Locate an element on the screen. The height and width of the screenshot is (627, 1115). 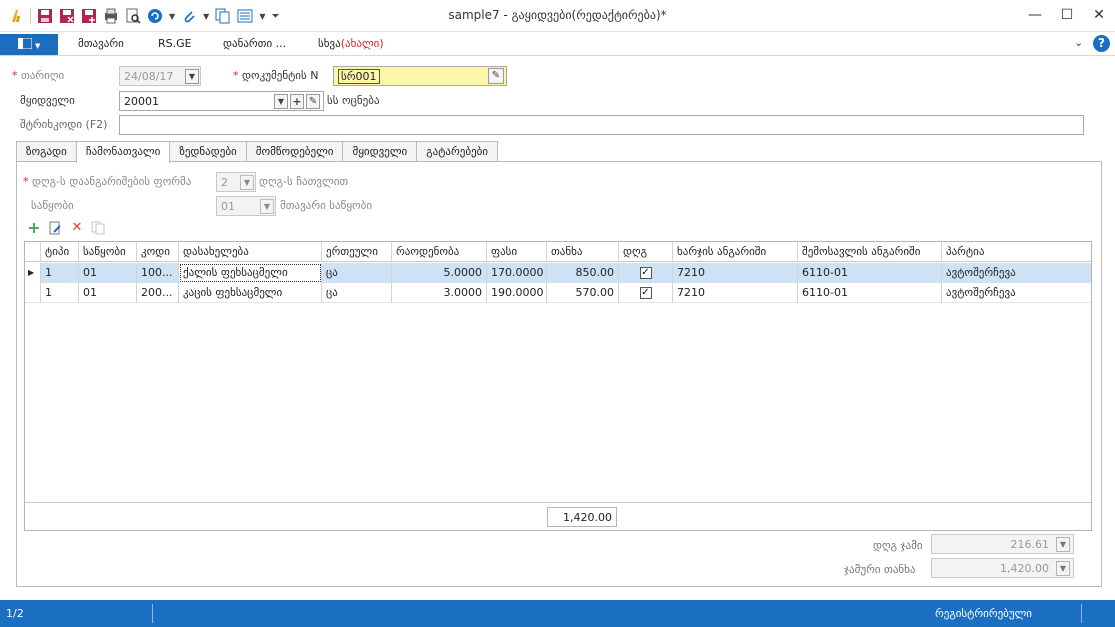
edit-row-icon is located at coordinates (55, 228).